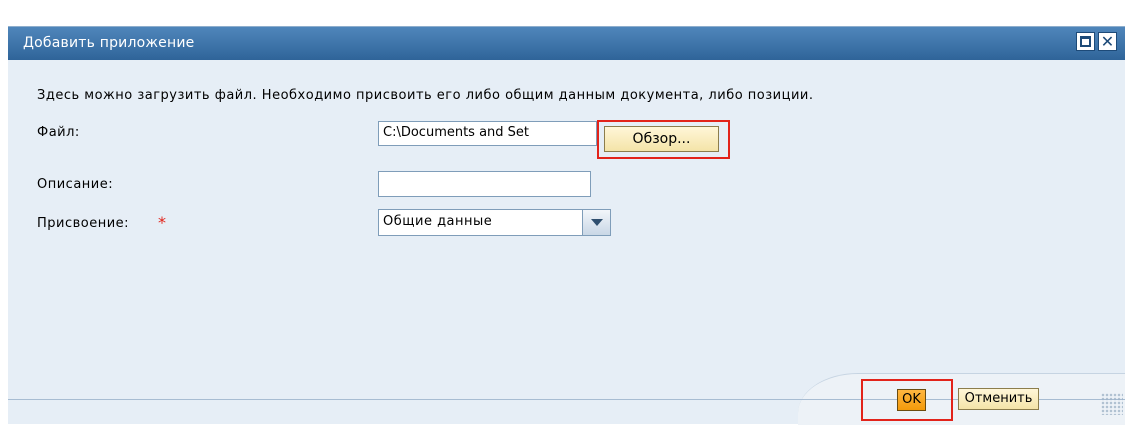 This screenshot has height=425, width=1125. Describe the element at coordinates (1085, 41) in the screenshot. I see `maximize-icon` at that location.